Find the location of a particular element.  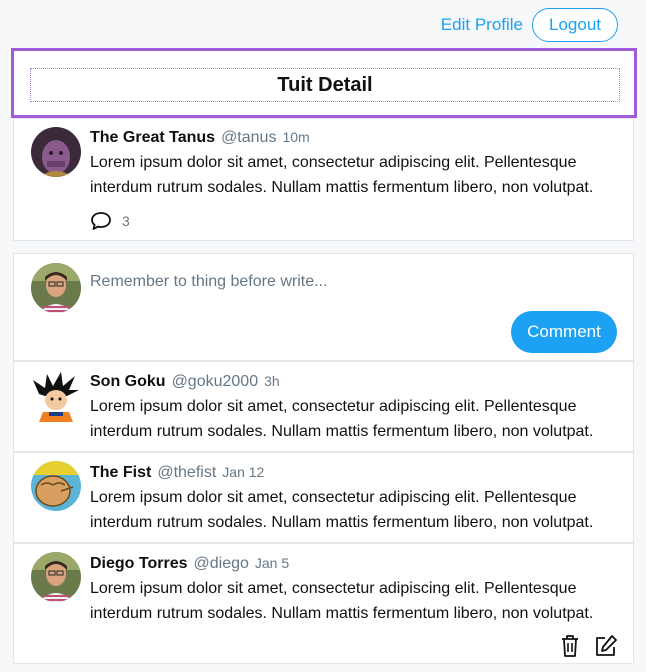

tuit-time: 10m is located at coordinates (296, 137).